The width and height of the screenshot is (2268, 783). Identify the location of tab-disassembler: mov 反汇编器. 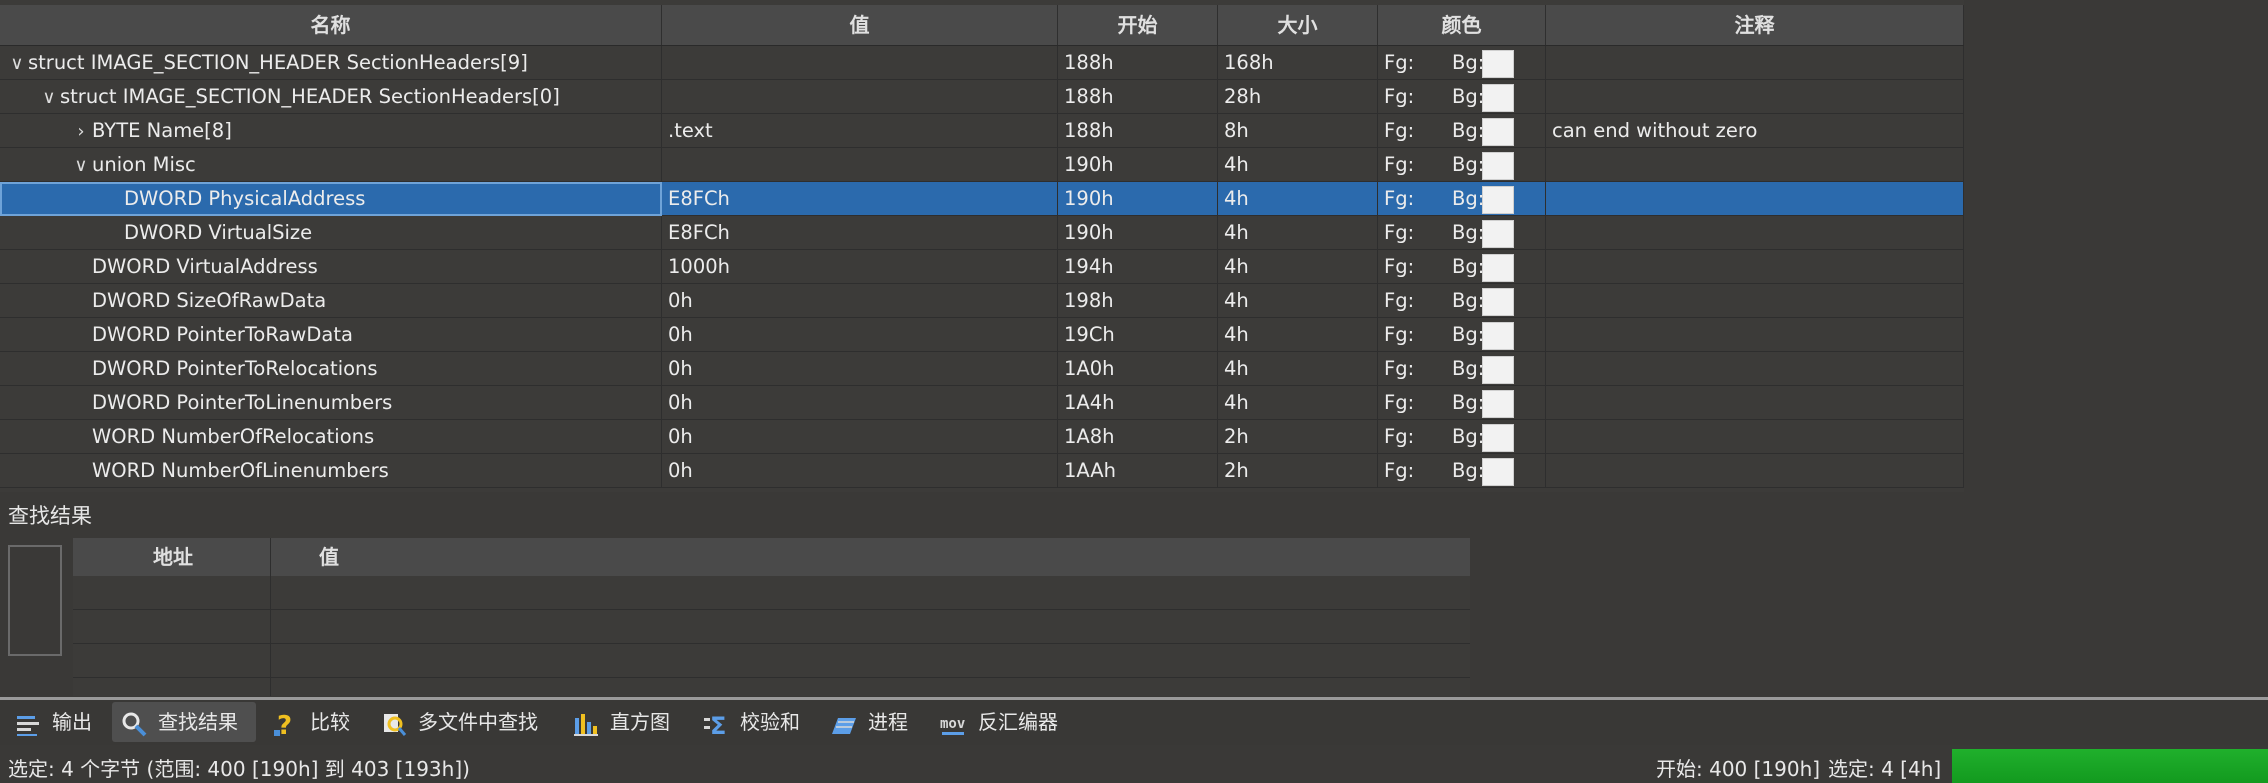
(1002, 722).